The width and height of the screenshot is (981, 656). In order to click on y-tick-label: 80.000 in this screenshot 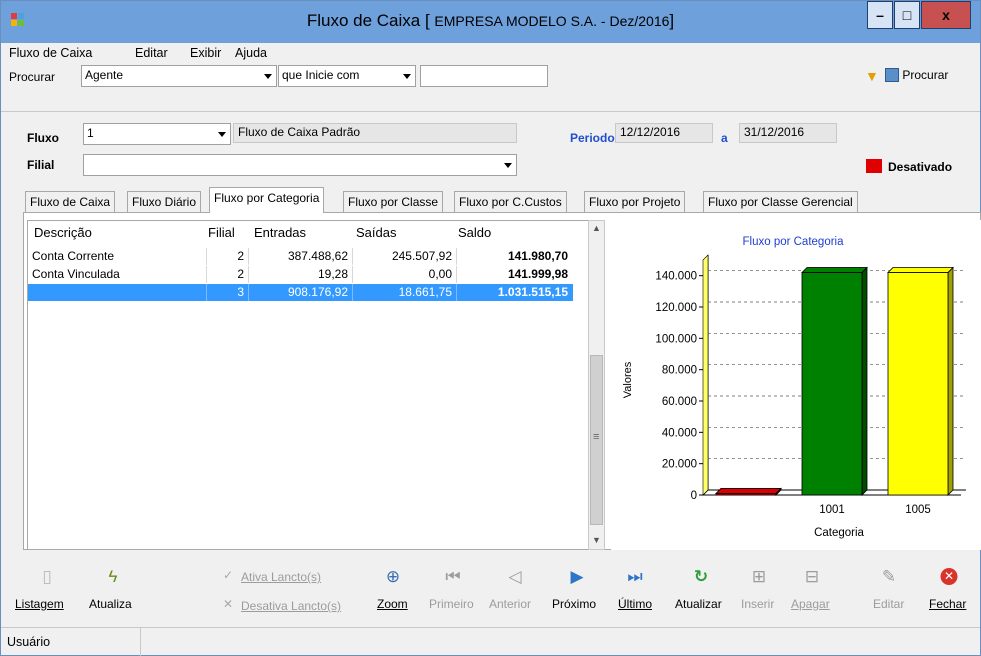, I will do `click(679, 371)`.